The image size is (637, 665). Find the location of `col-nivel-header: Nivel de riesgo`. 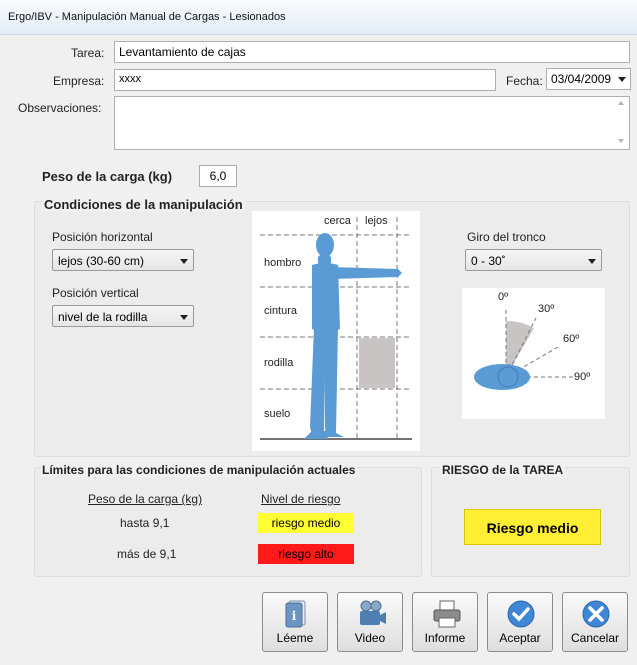

col-nivel-header: Nivel de riesgo is located at coordinates (301, 499).